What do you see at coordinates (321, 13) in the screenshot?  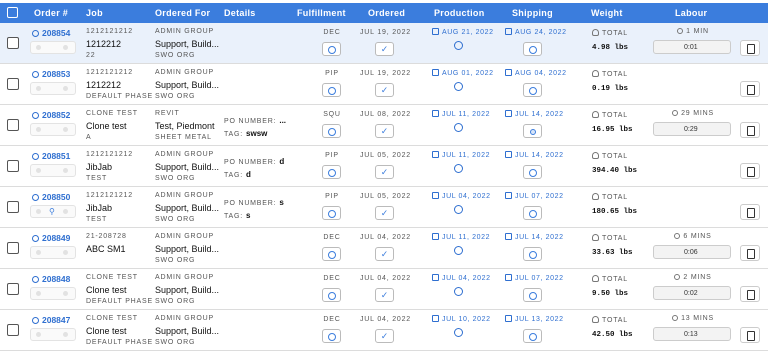 I see `header-fulfillment: Fulfillment` at bounding box center [321, 13].